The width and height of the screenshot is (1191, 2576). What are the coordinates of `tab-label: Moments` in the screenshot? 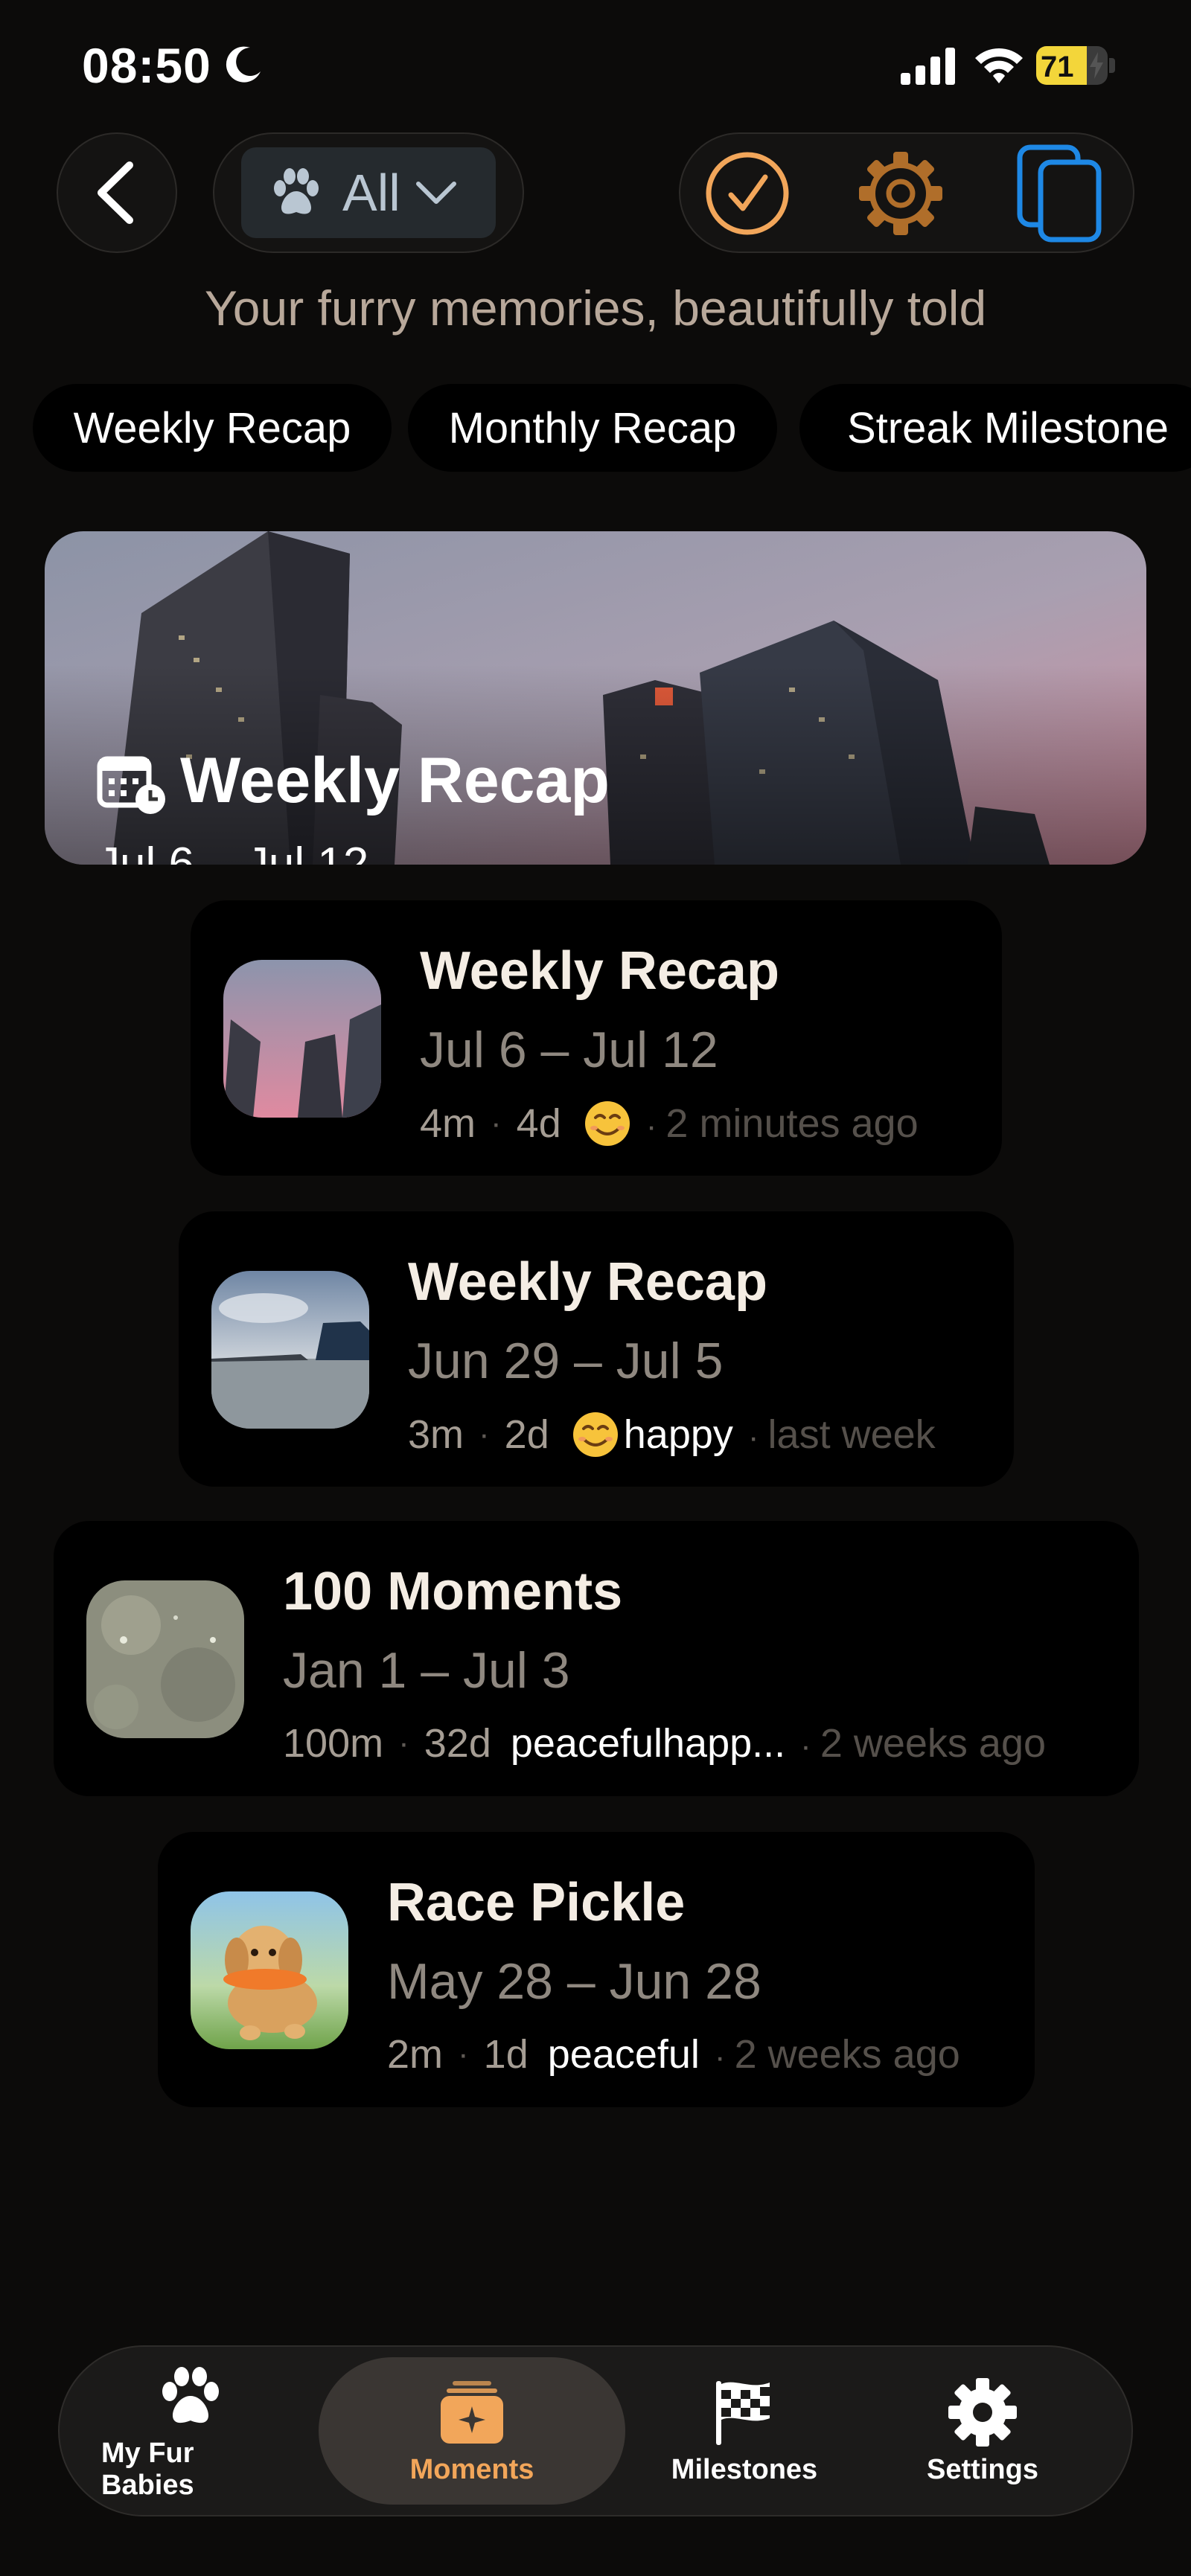 It's located at (472, 2469).